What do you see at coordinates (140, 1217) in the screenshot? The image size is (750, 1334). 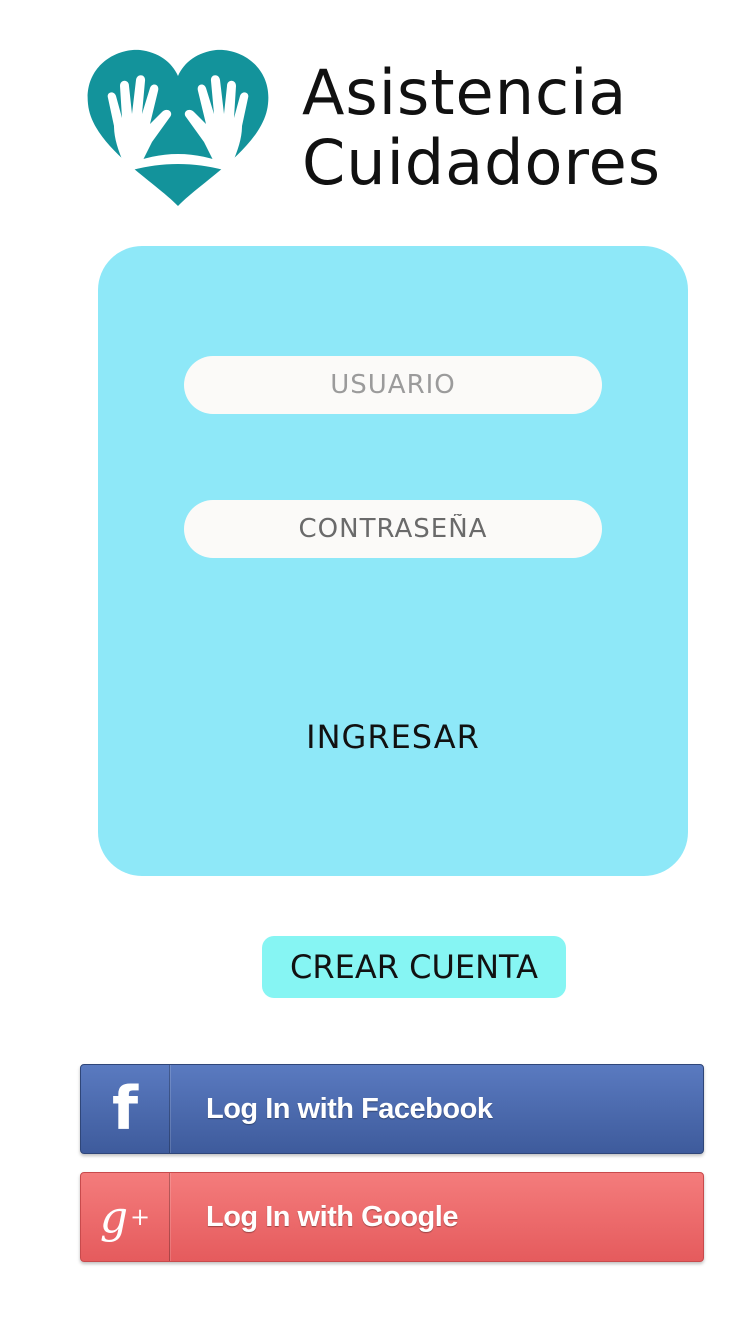 I see `google-plus-sup: +` at bounding box center [140, 1217].